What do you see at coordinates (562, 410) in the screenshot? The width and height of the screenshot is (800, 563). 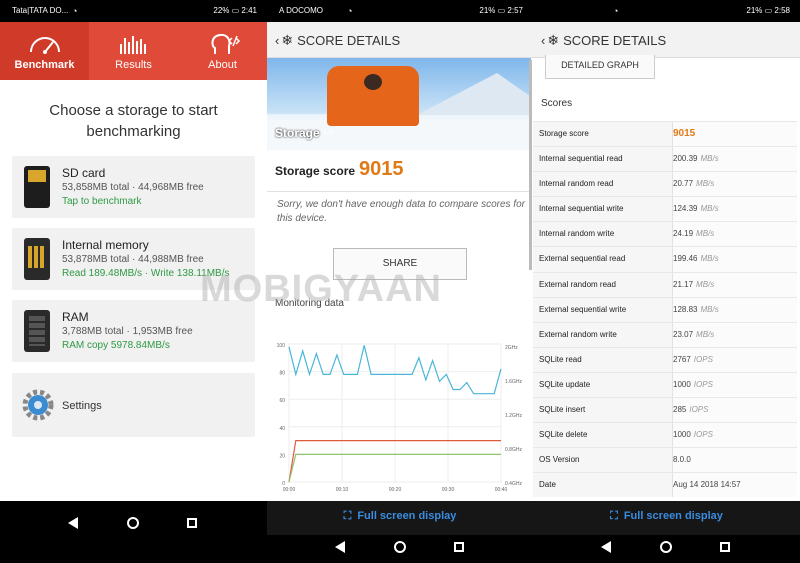 I see `row-label: SQLite insert` at bounding box center [562, 410].